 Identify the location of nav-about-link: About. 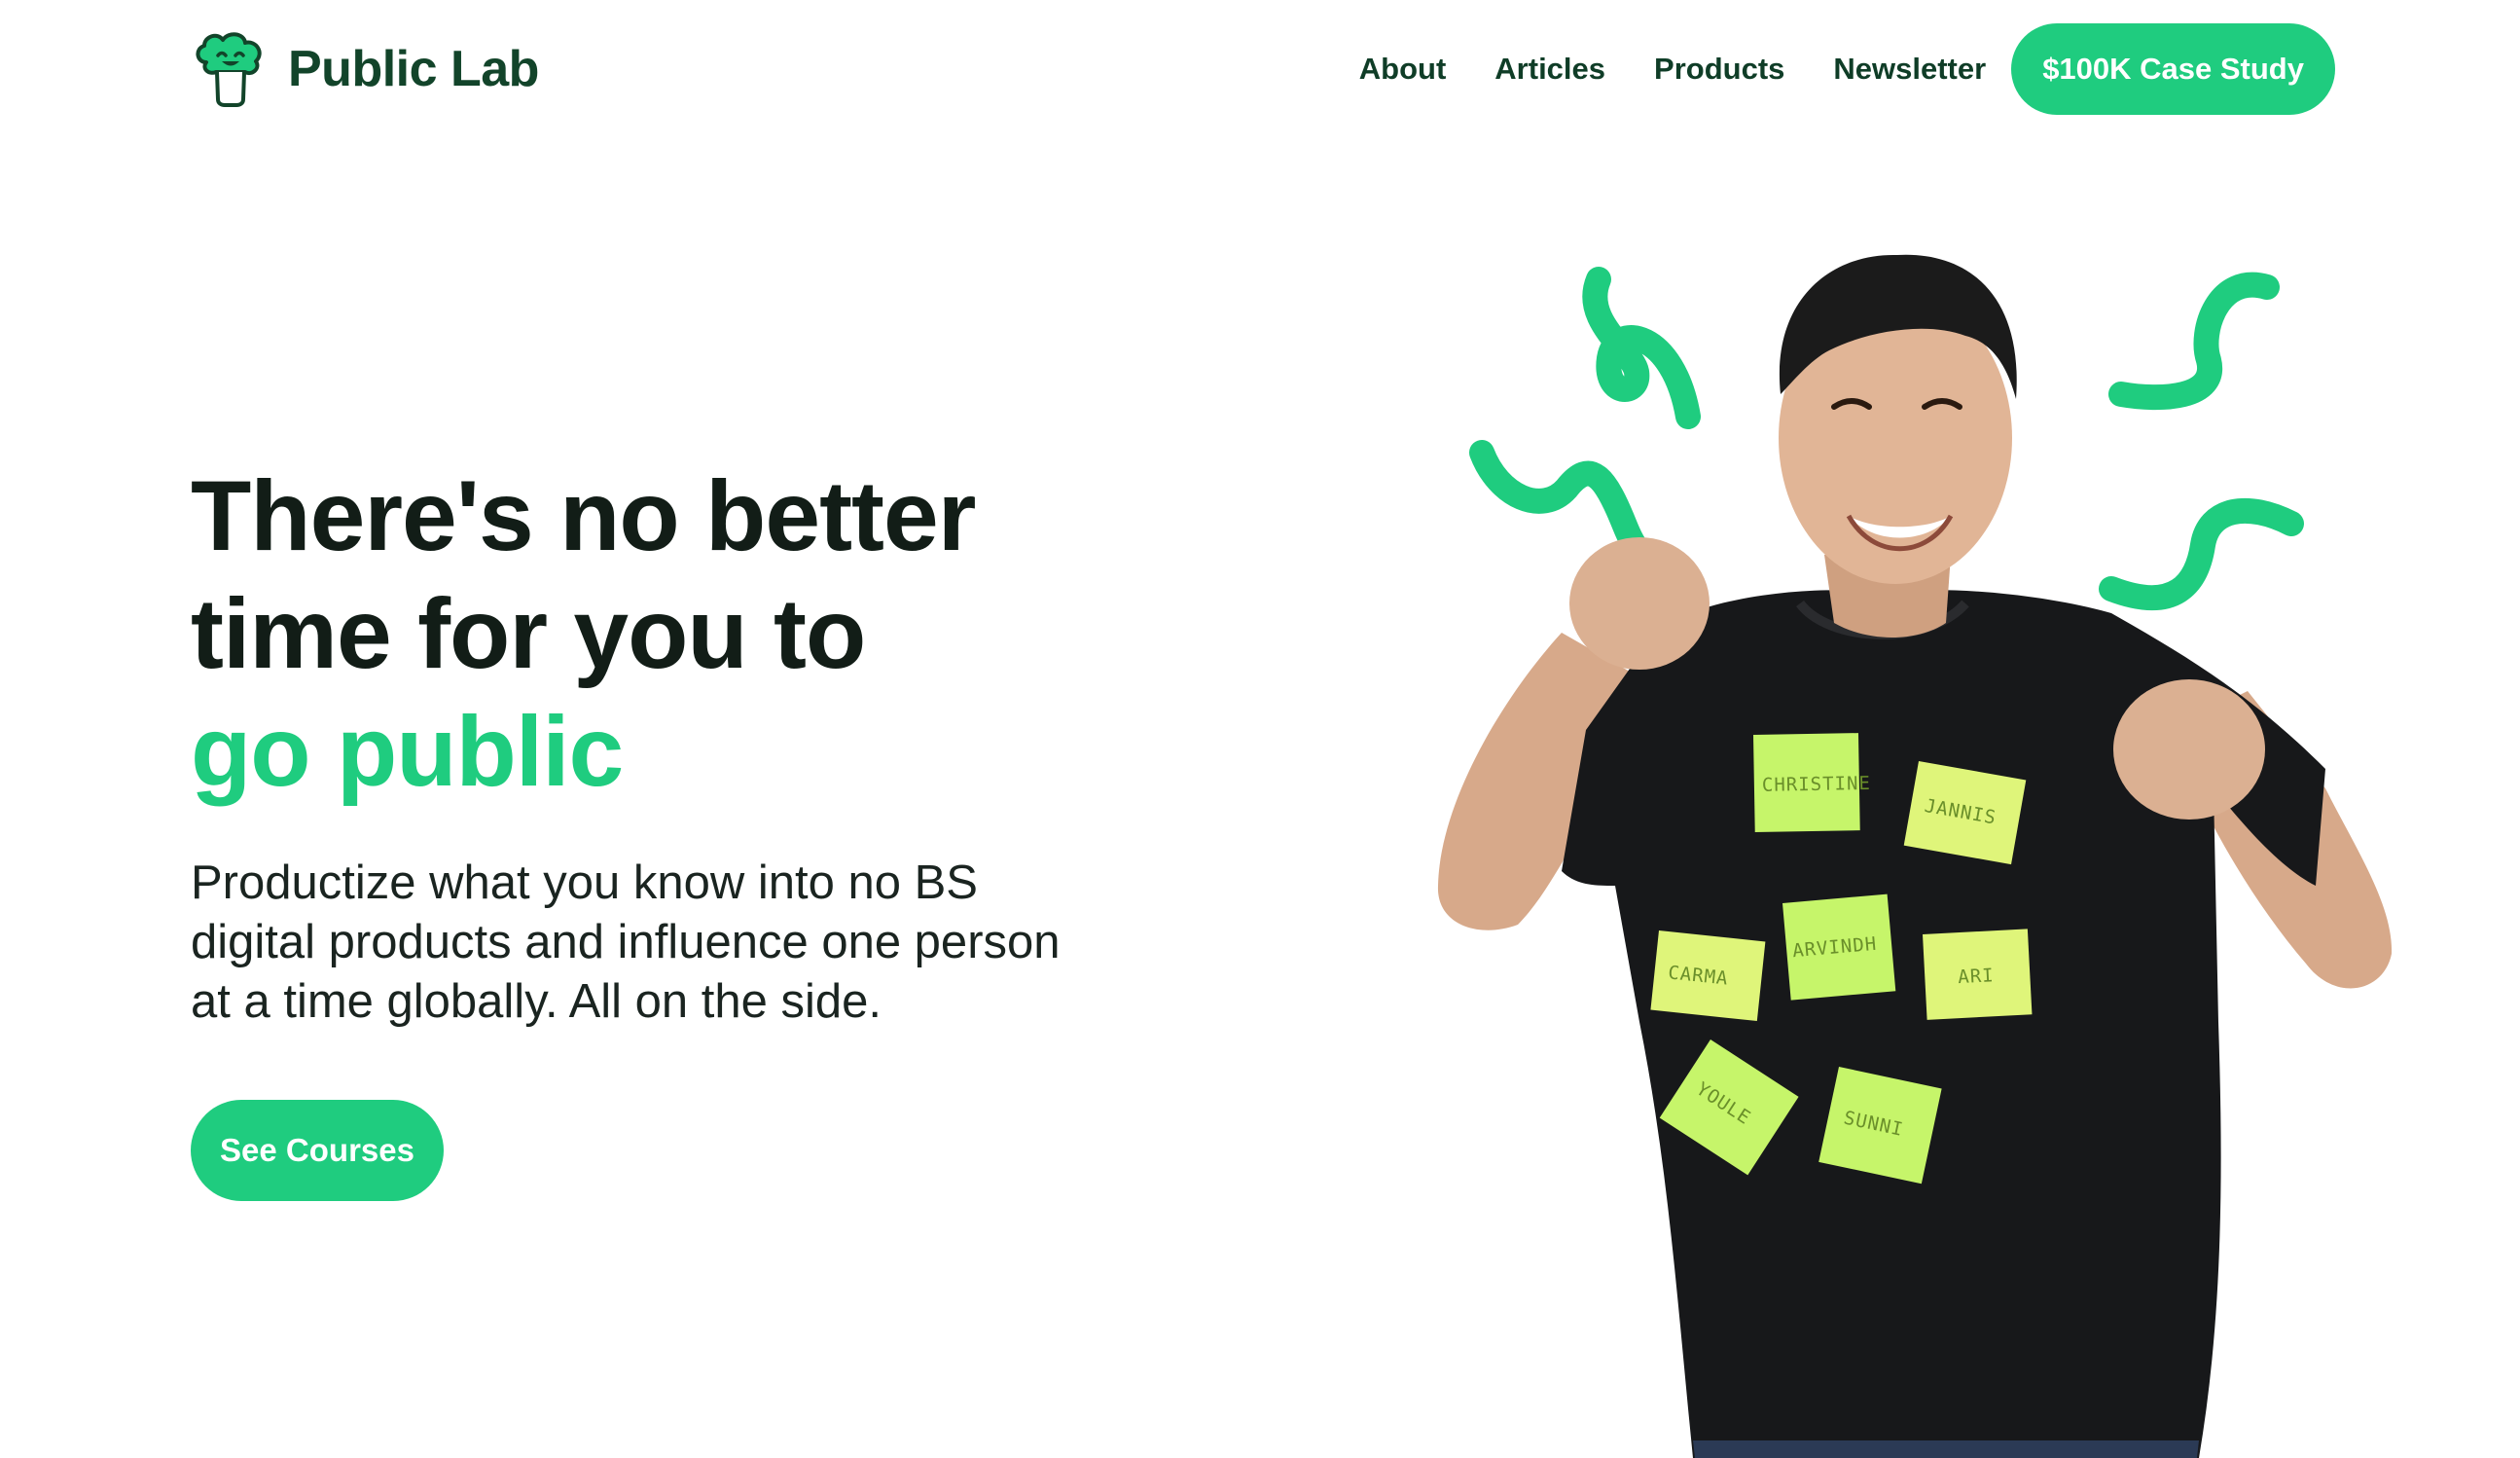
(1403, 69).